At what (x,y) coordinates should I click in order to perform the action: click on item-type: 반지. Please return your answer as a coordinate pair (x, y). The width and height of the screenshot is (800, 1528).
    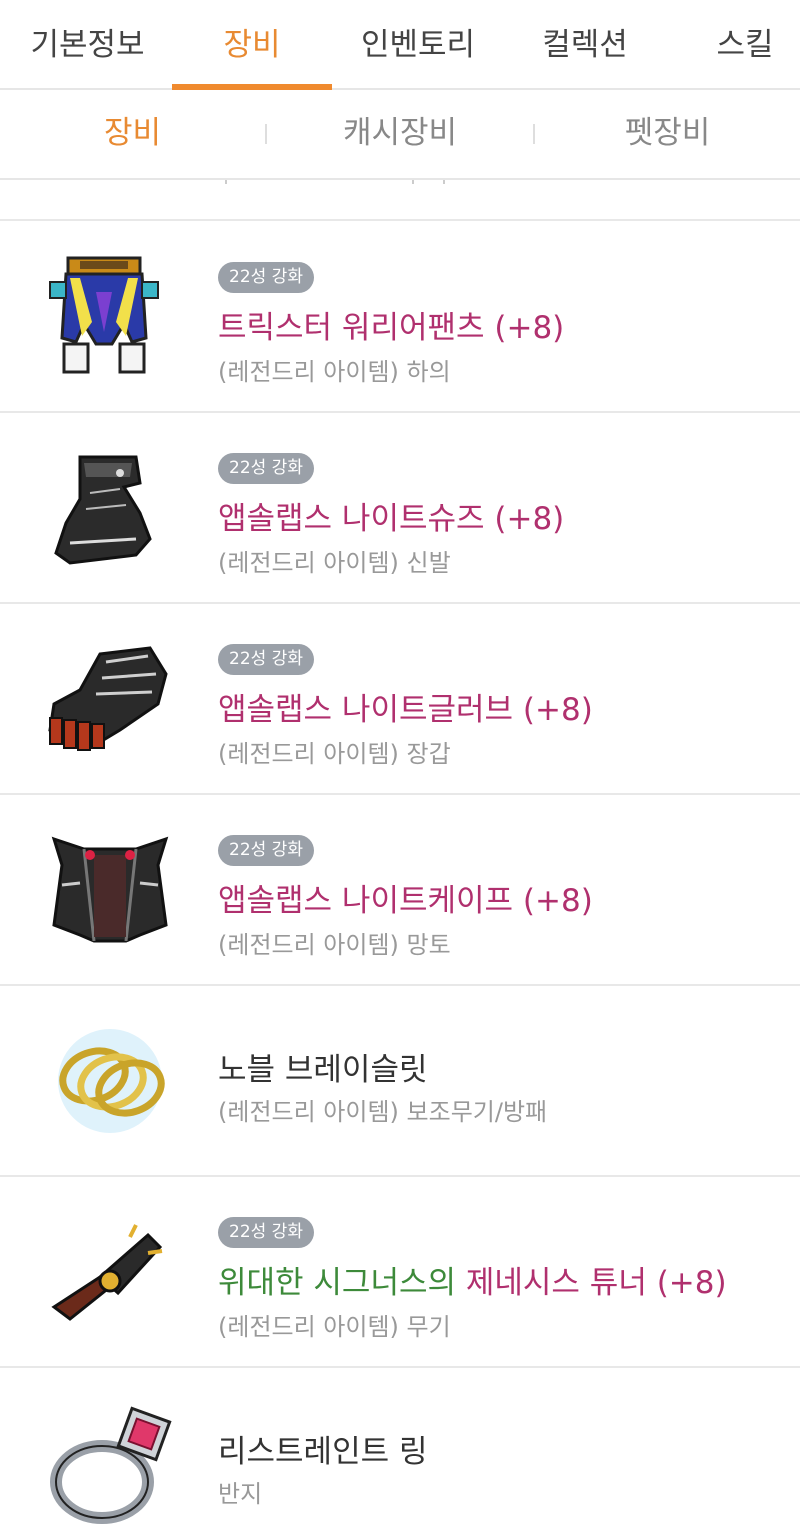
    Looking at the image, I should click on (240, 1494).